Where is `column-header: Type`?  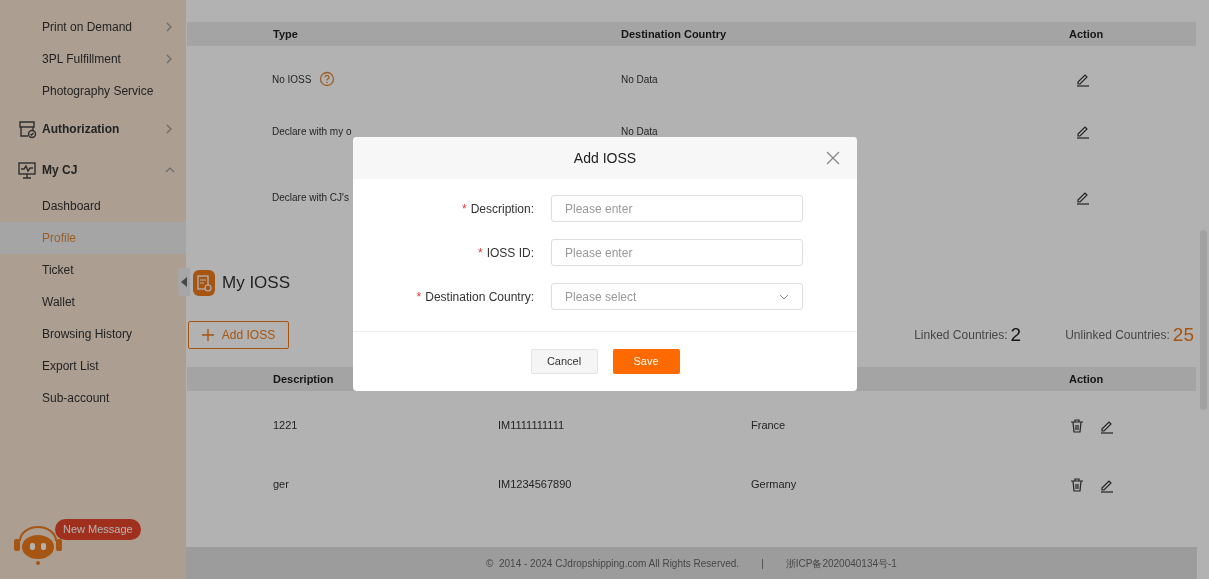
column-header: Type is located at coordinates (285, 34).